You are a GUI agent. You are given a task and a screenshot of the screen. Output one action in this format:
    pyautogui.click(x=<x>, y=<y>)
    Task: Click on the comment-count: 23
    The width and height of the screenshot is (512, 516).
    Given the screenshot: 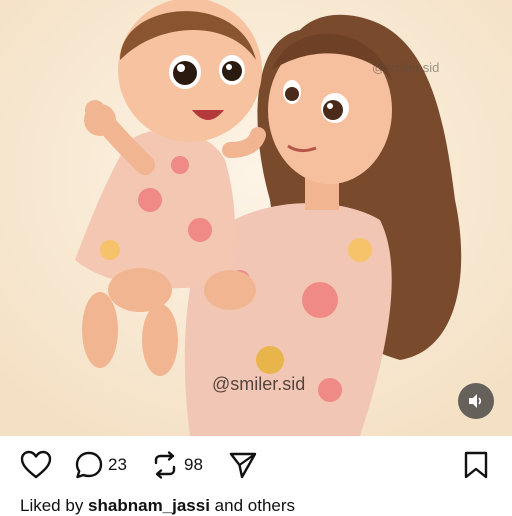 What is the action you would take?
    pyautogui.click(x=117, y=464)
    